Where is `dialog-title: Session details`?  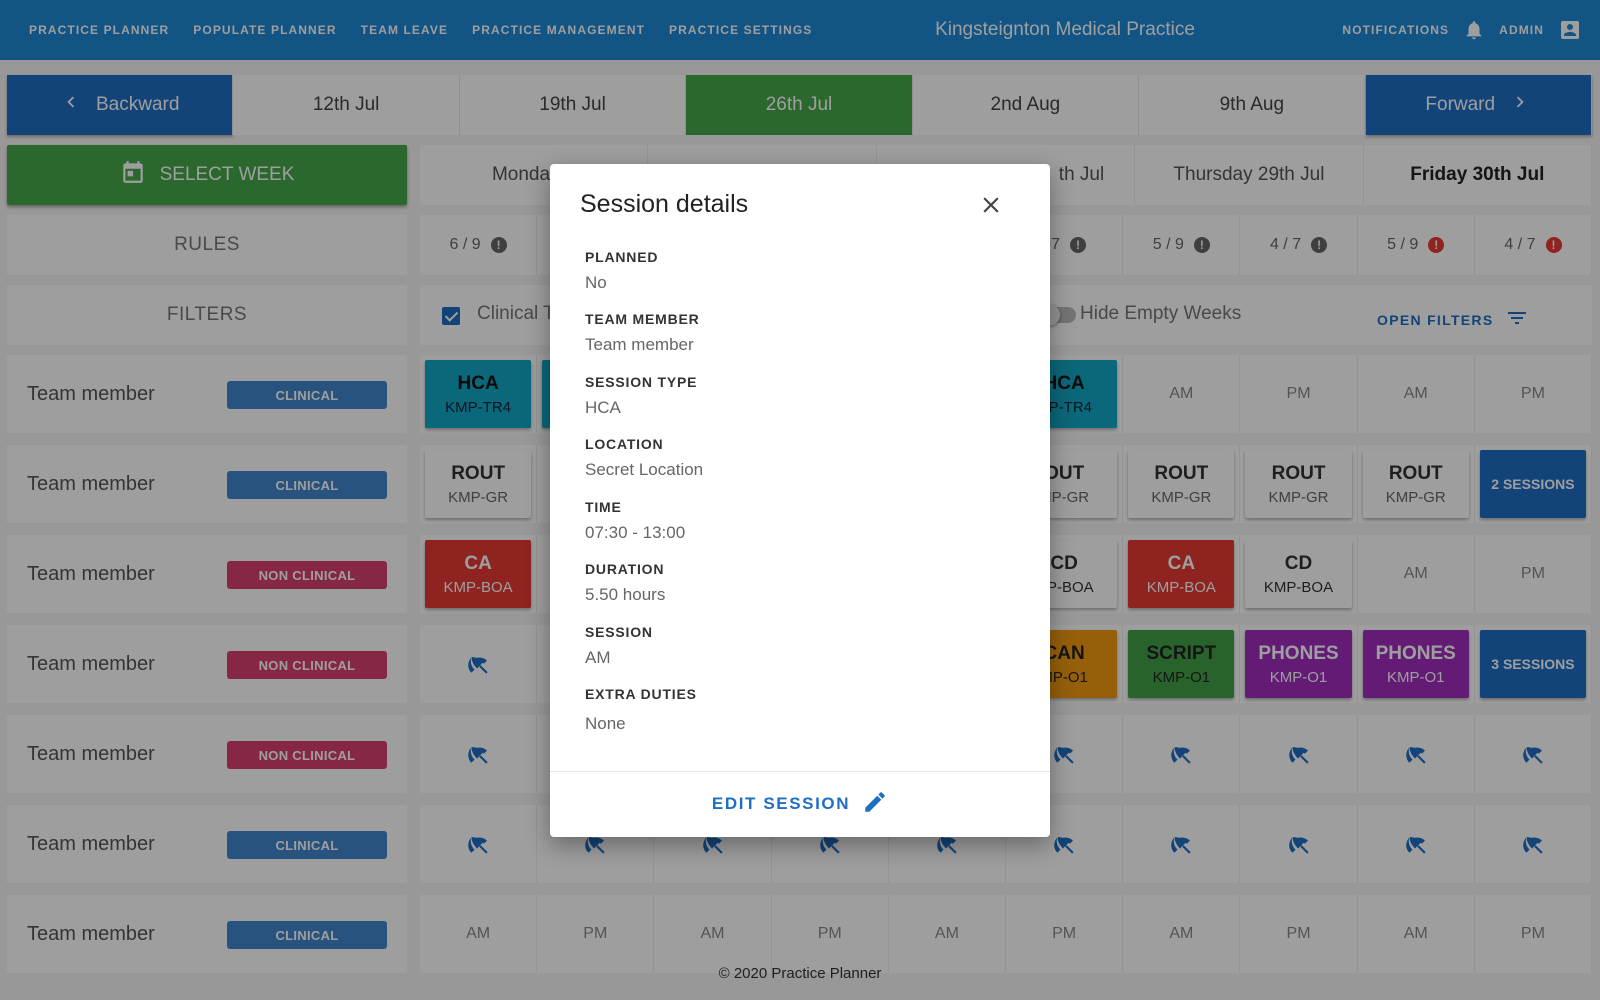
dialog-title: Session details is located at coordinates (664, 204).